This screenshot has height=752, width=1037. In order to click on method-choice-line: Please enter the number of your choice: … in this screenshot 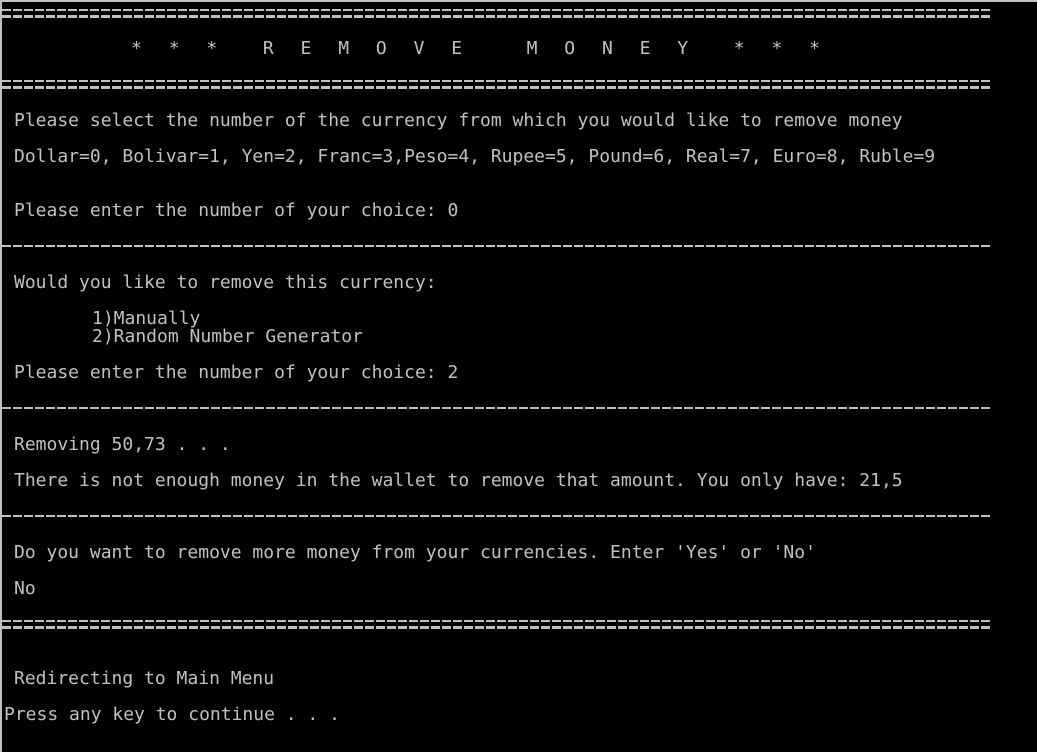, I will do `click(236, 372)`.